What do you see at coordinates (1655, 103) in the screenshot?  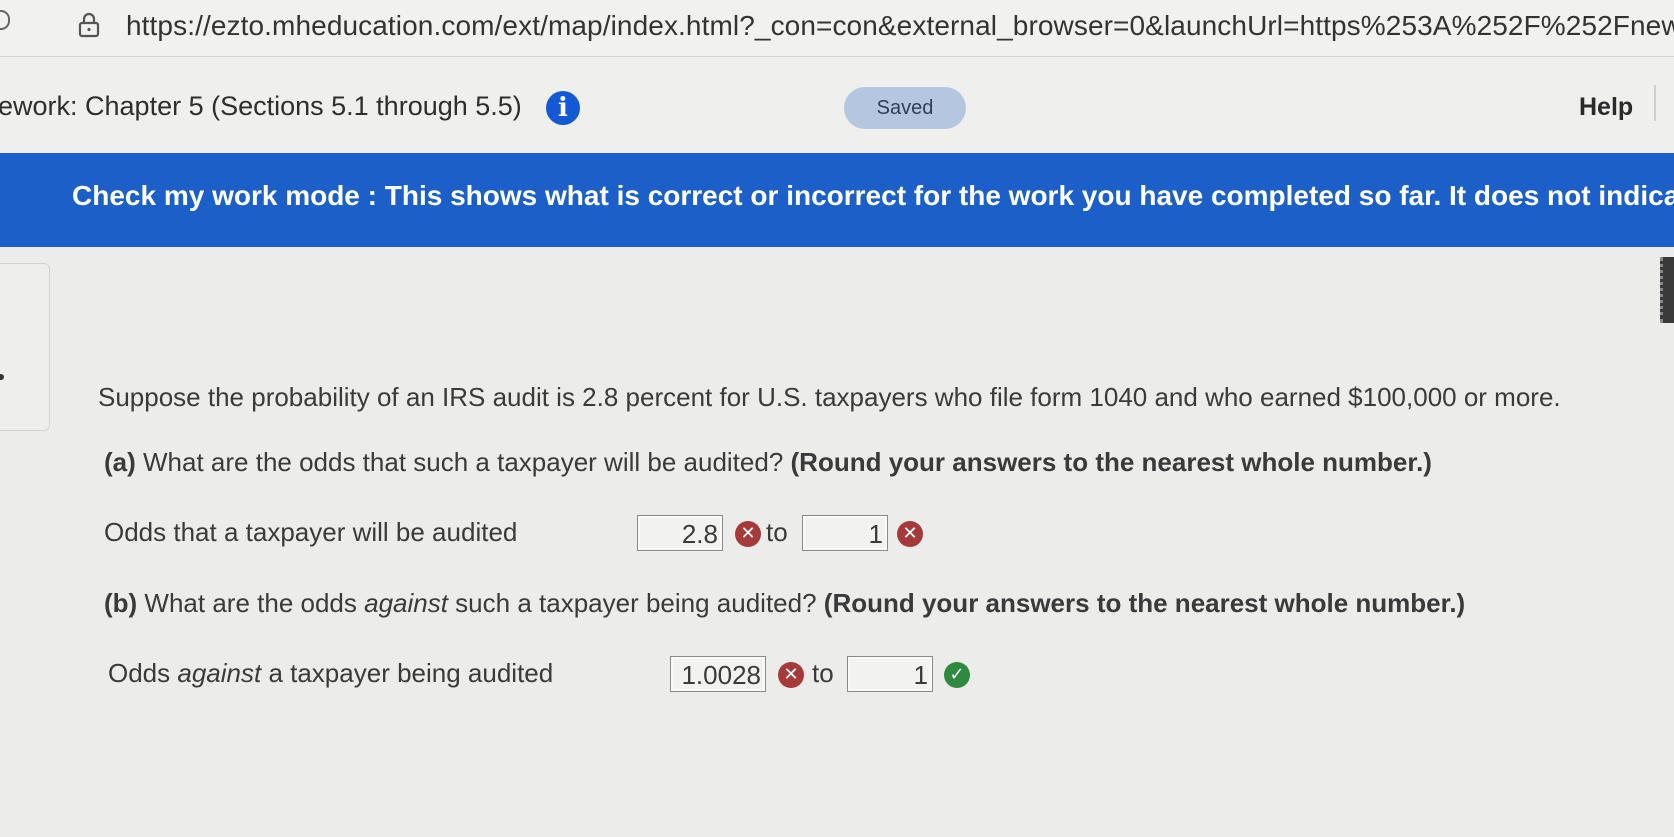 I see `header-divider` at bounding box center [1655, 103].